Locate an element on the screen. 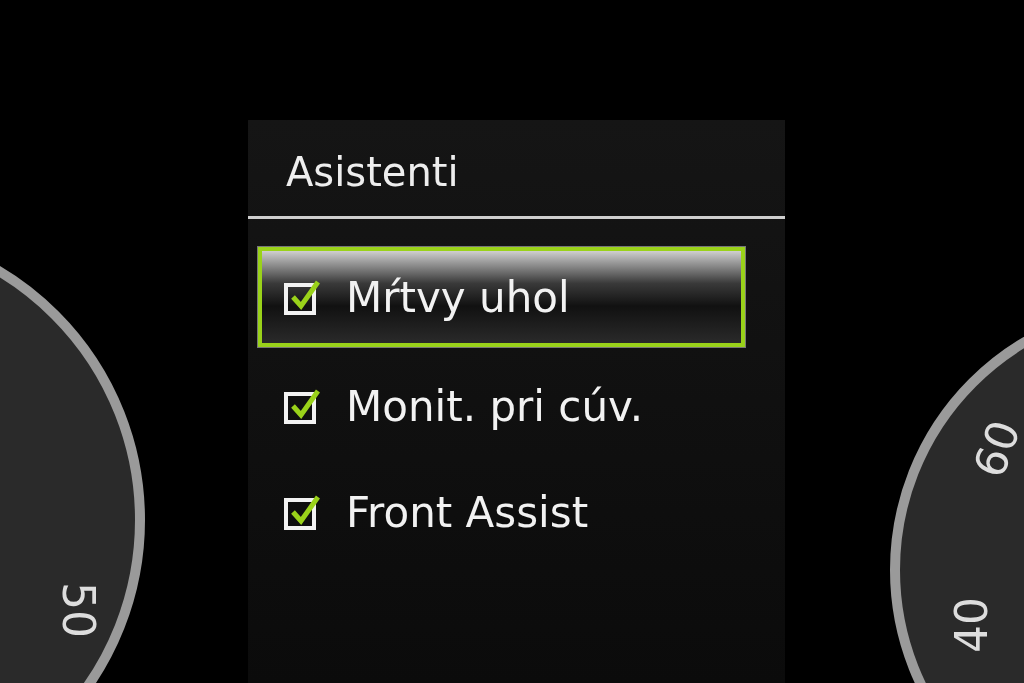 Image resolution: width=1024 pixels, height=683 pixels. gauge-number: 60 is located at coordinates (993, 448).